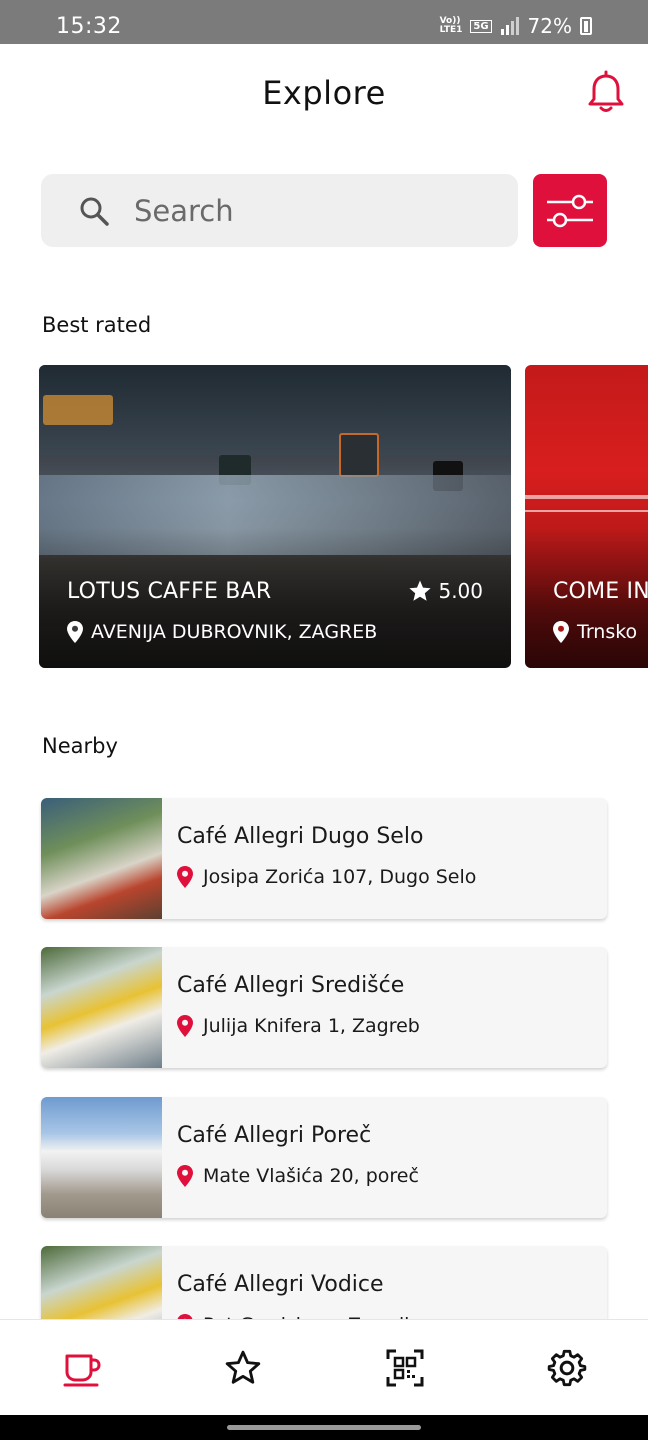 This screenshot has width=648, height=1440. What do you see at coordinates (481, 26) in the screenshot?
I see `network-type-badge: 5G` at bounding box center [481, 26].